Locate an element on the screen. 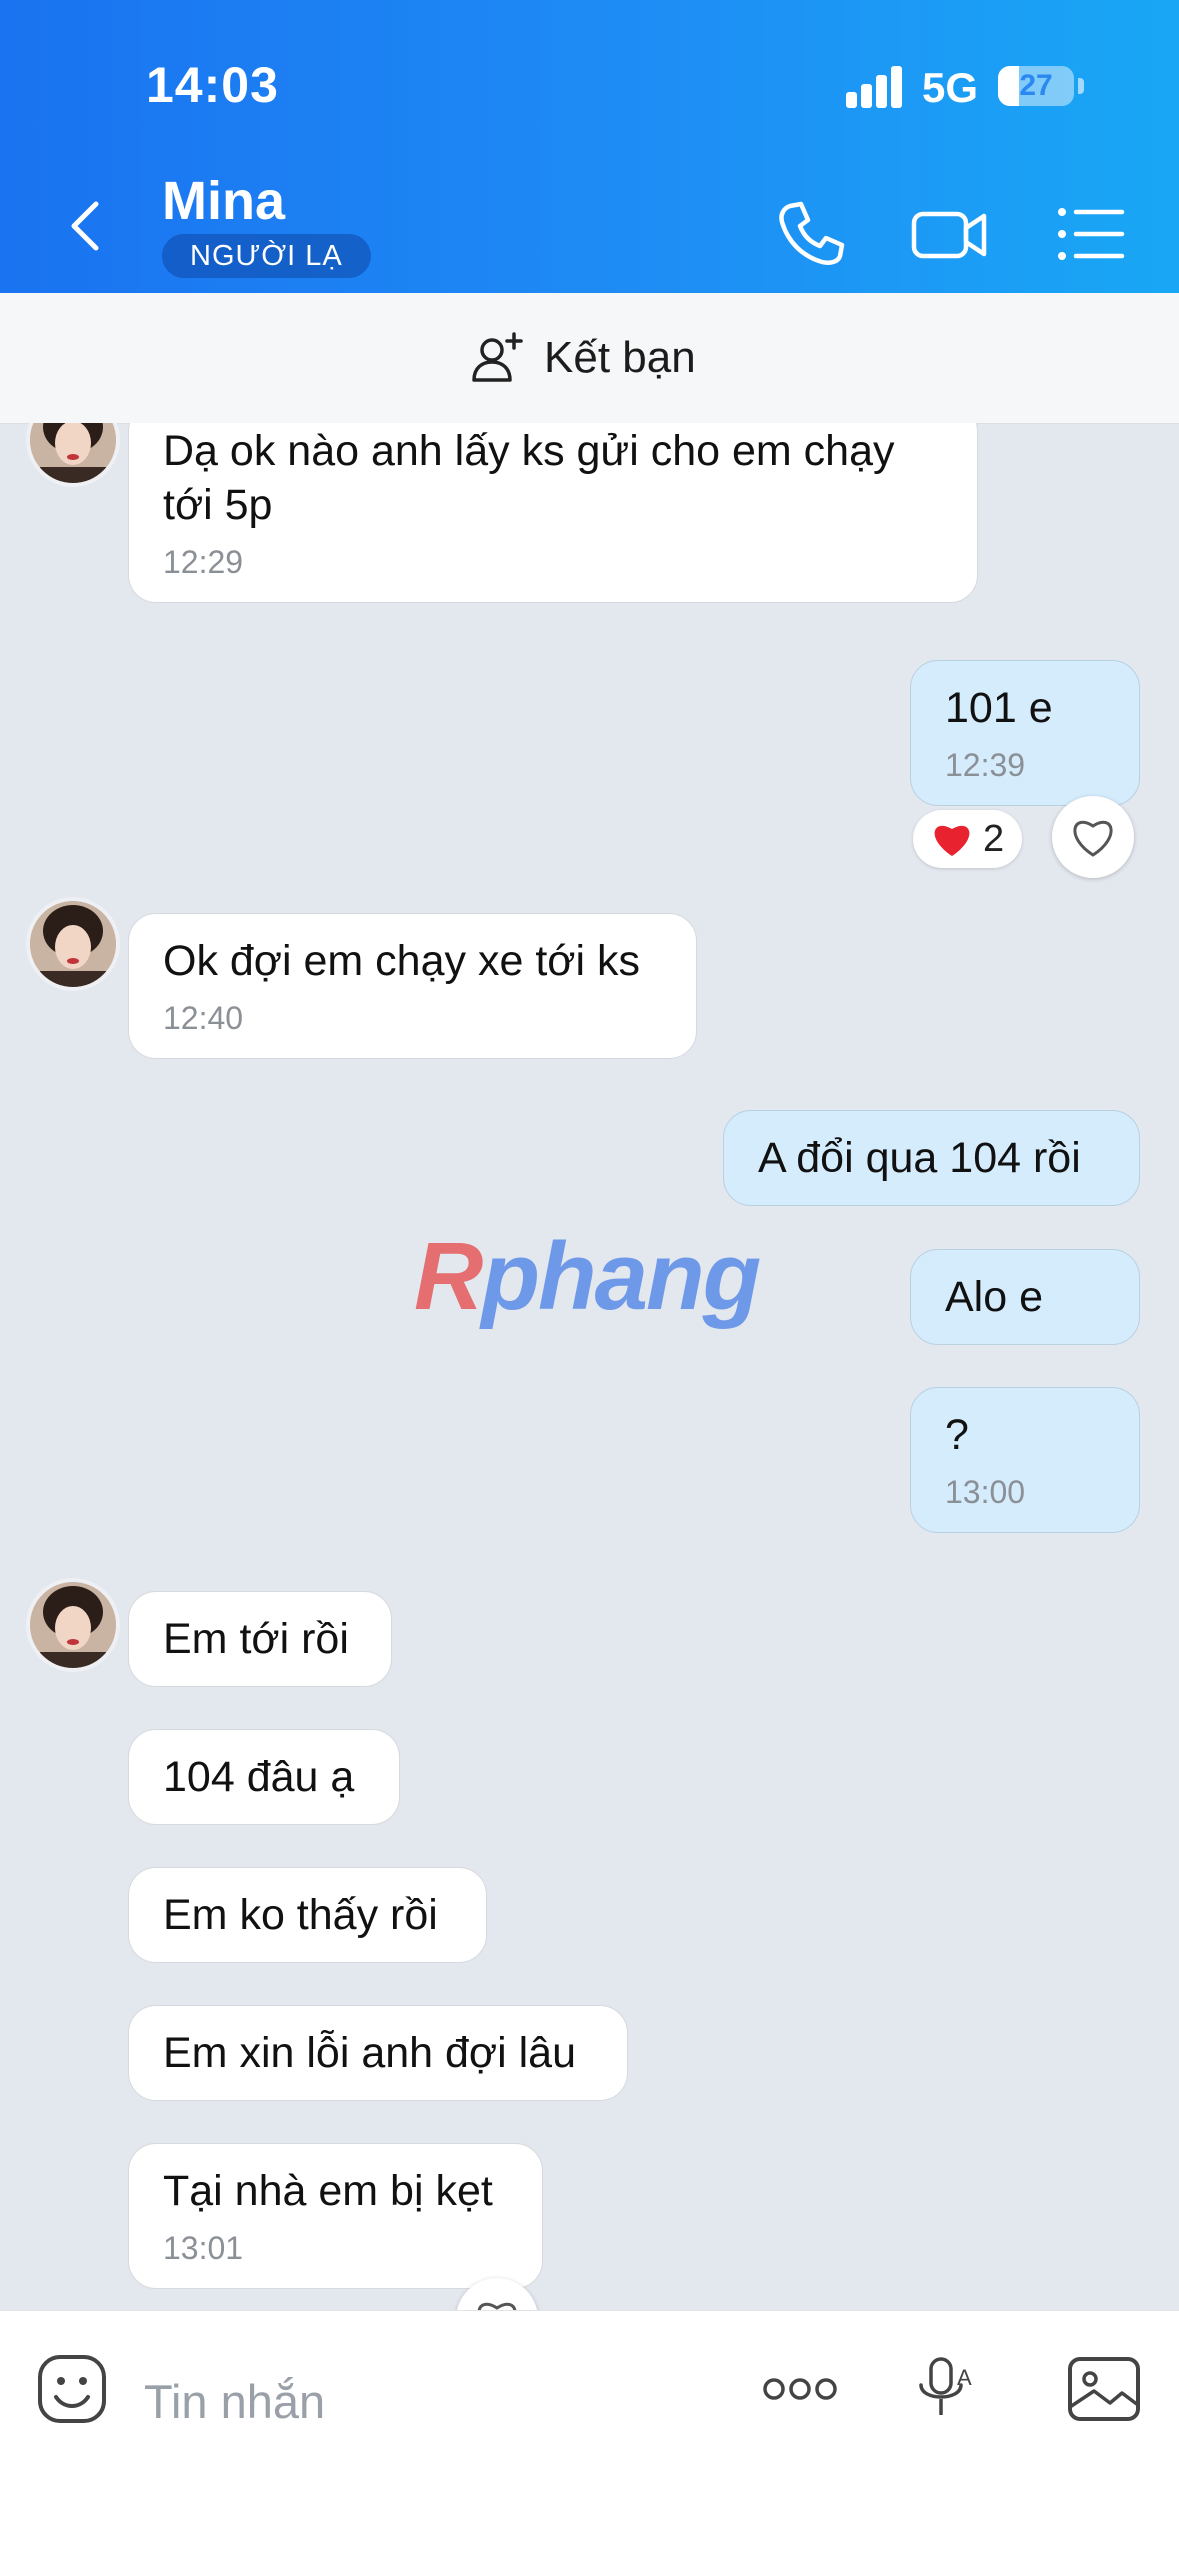  contact-name: Mina is located at coordinates (223, 201).